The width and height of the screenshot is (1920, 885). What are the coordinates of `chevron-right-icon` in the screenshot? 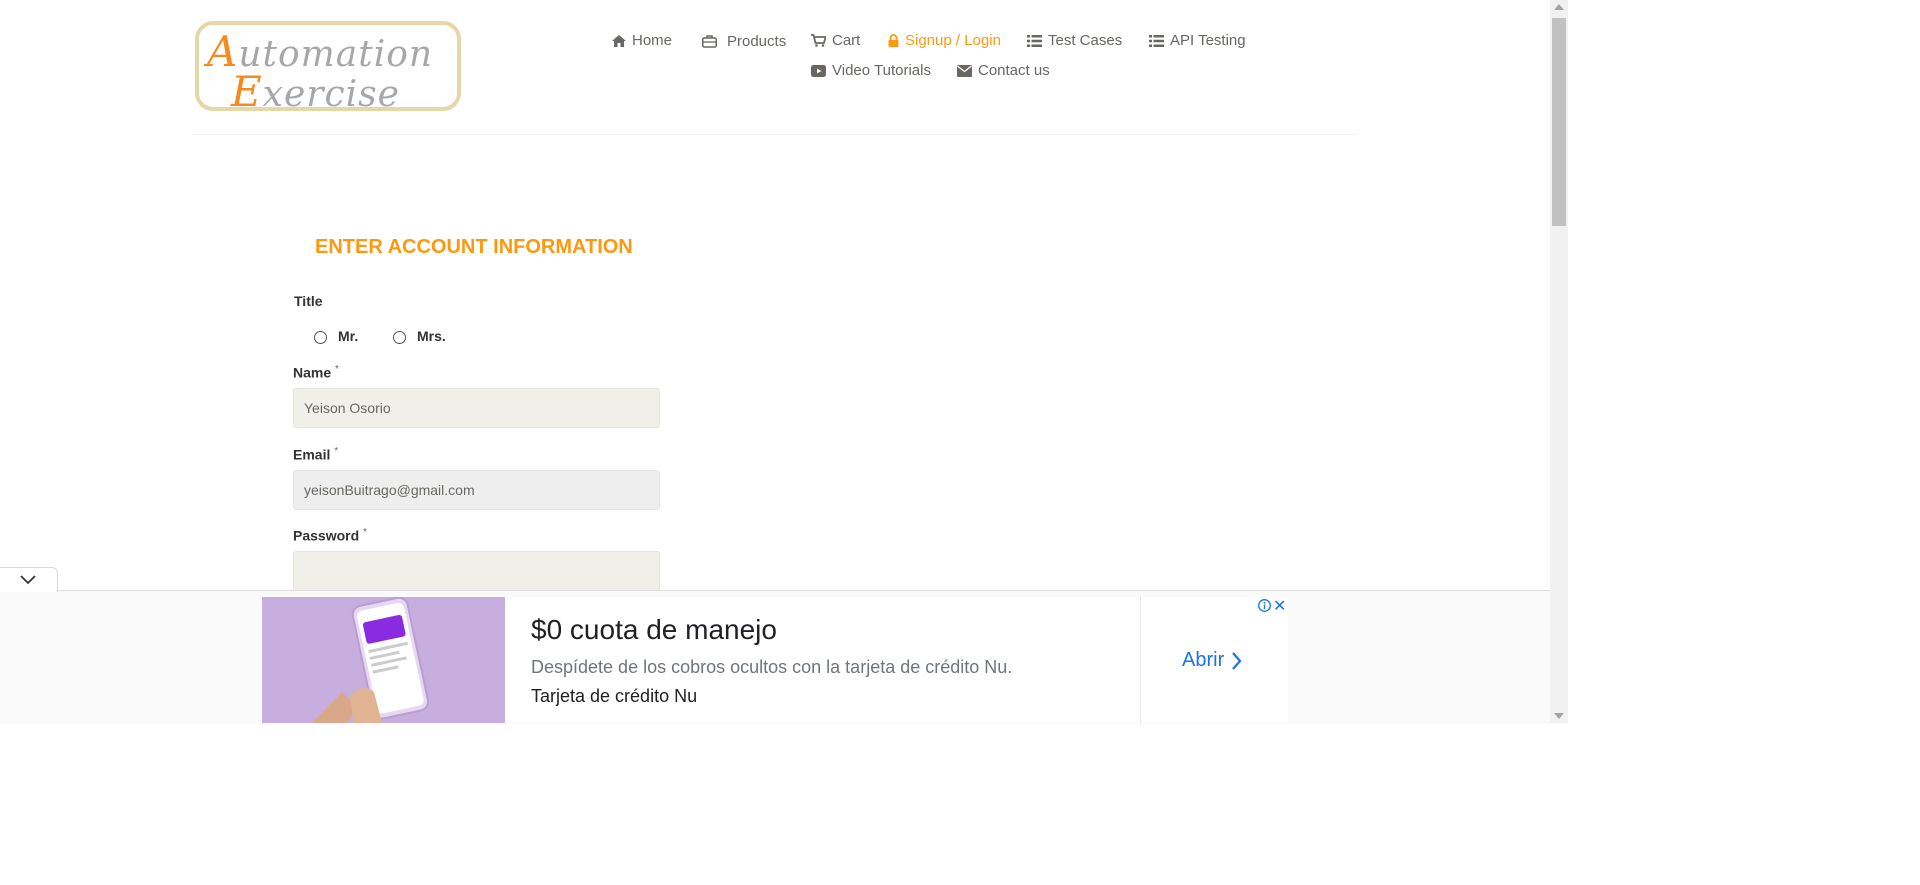 It's located at (1237, 660).